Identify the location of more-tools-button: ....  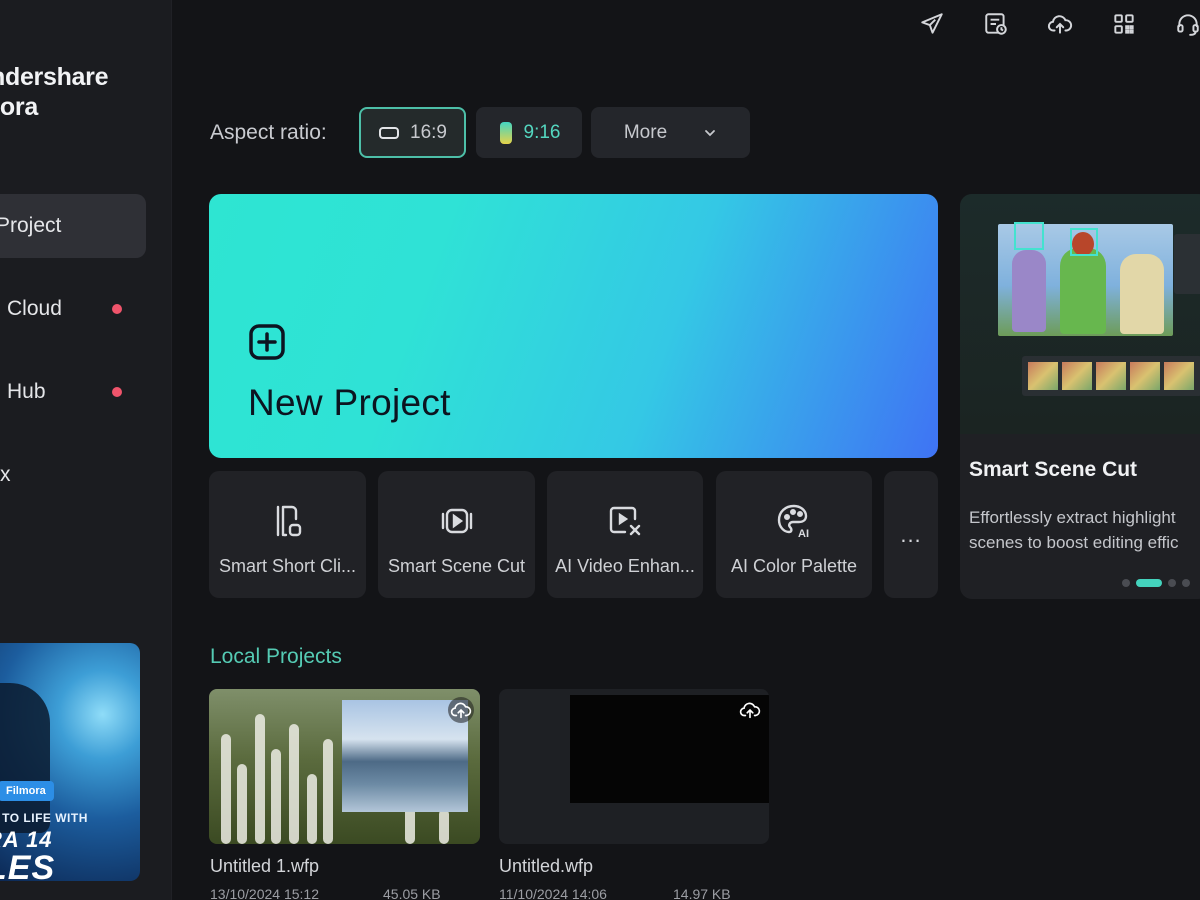
(911, 534).